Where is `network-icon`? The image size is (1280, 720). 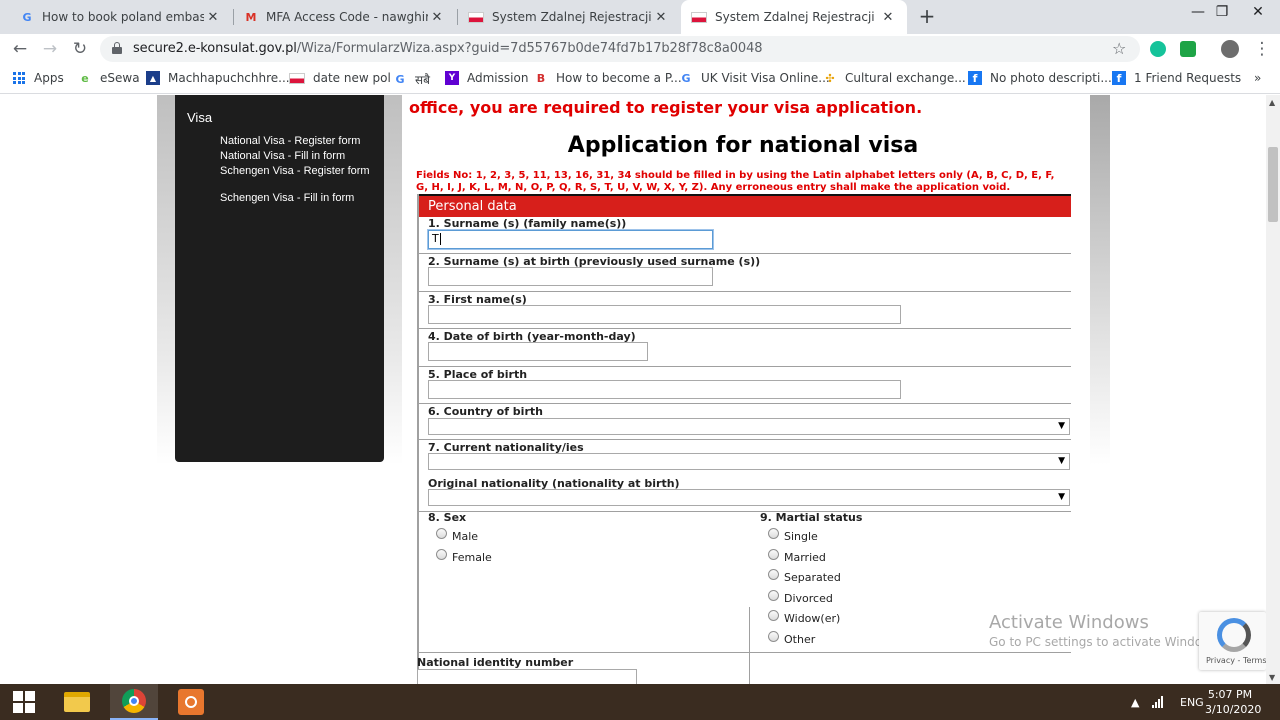 network-icon is located at coordinates (1157, 702).